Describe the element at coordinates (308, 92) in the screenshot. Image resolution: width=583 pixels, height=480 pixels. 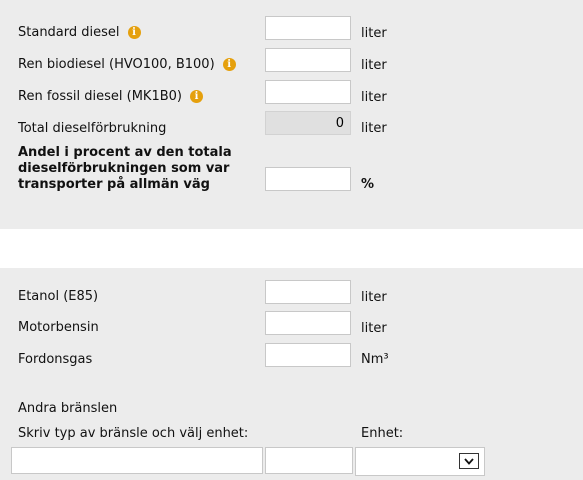
I see `fossil-diesel-input` at that location.